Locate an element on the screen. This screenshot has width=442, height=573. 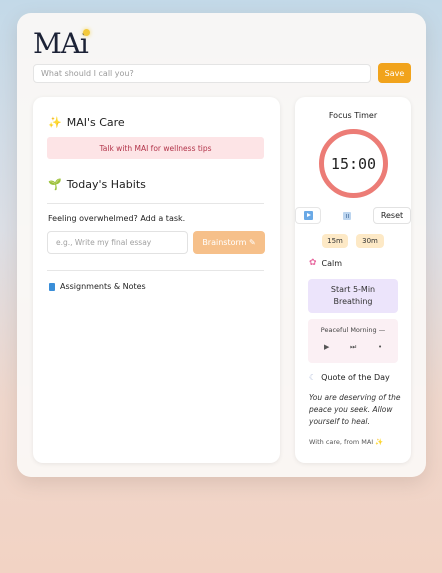
sparkles-icon: ✨ is located at coordinates (55, 122).